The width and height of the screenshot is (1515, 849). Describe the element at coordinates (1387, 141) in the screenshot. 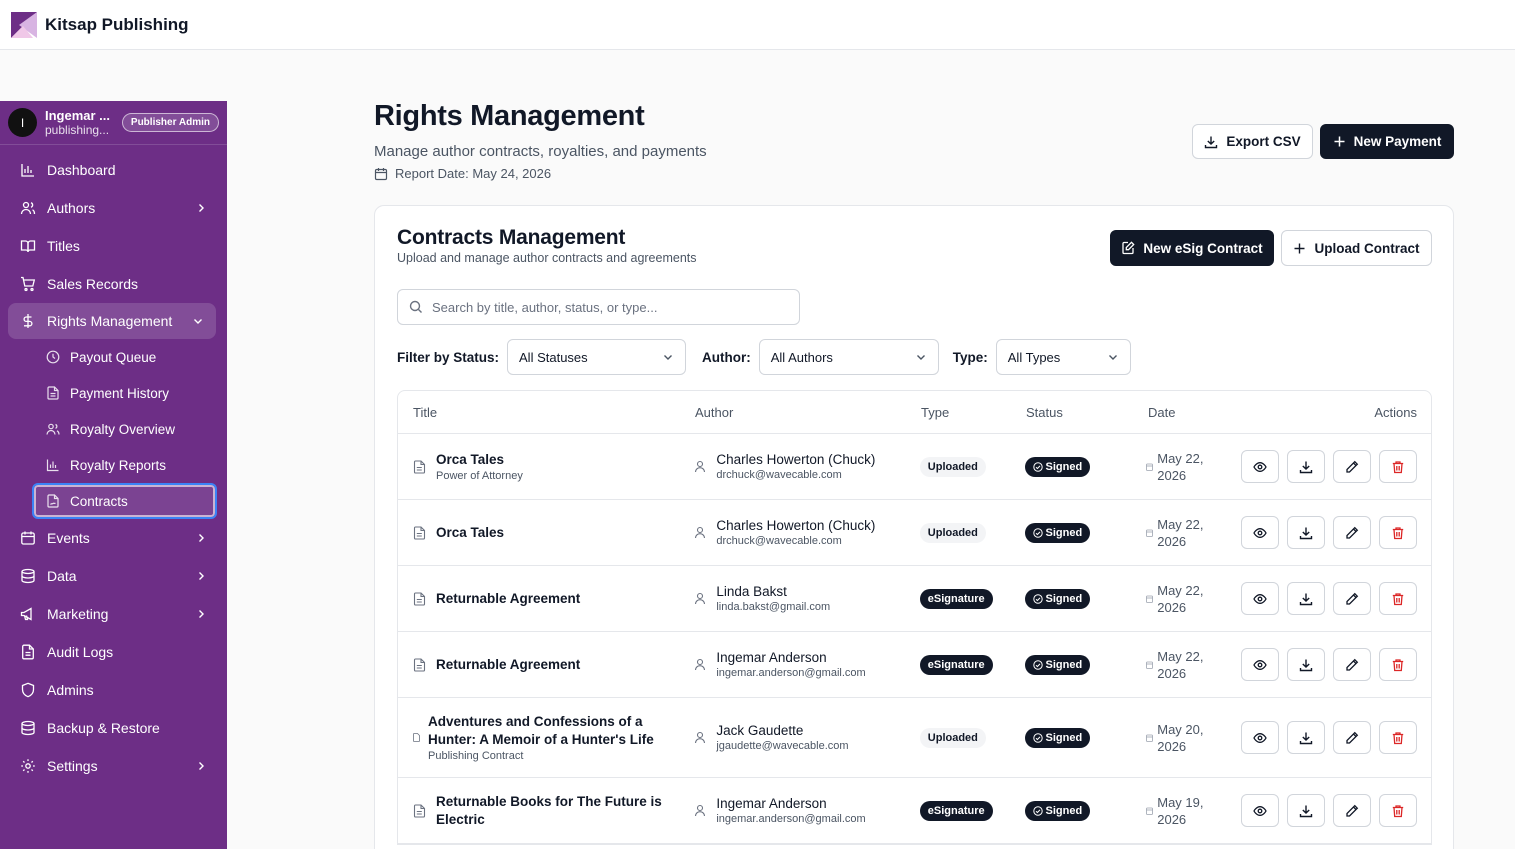

I see `new-payment-button: New Payment` at that location.